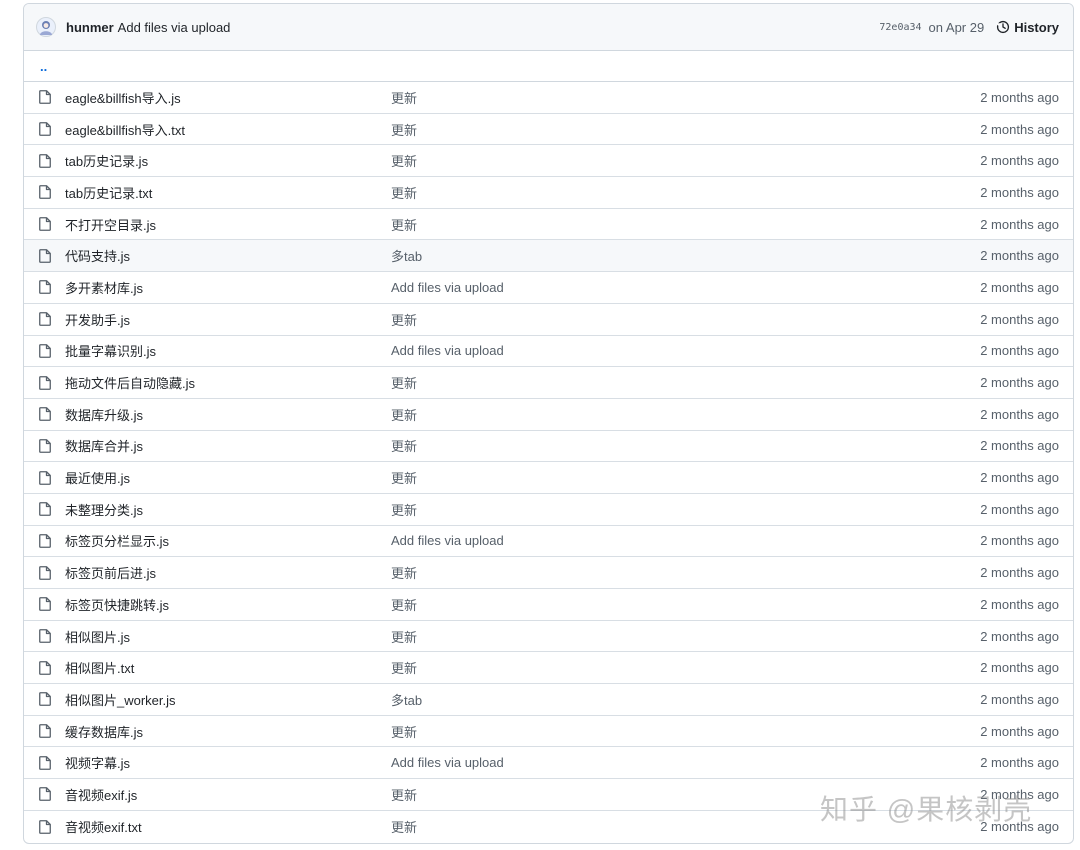 This screenshot has width=1080, height=850. What do you see at coordinates (900, 27) in the screenshot?
I see `commit-sha: 72e0a34` at bounding box center [900, 27].